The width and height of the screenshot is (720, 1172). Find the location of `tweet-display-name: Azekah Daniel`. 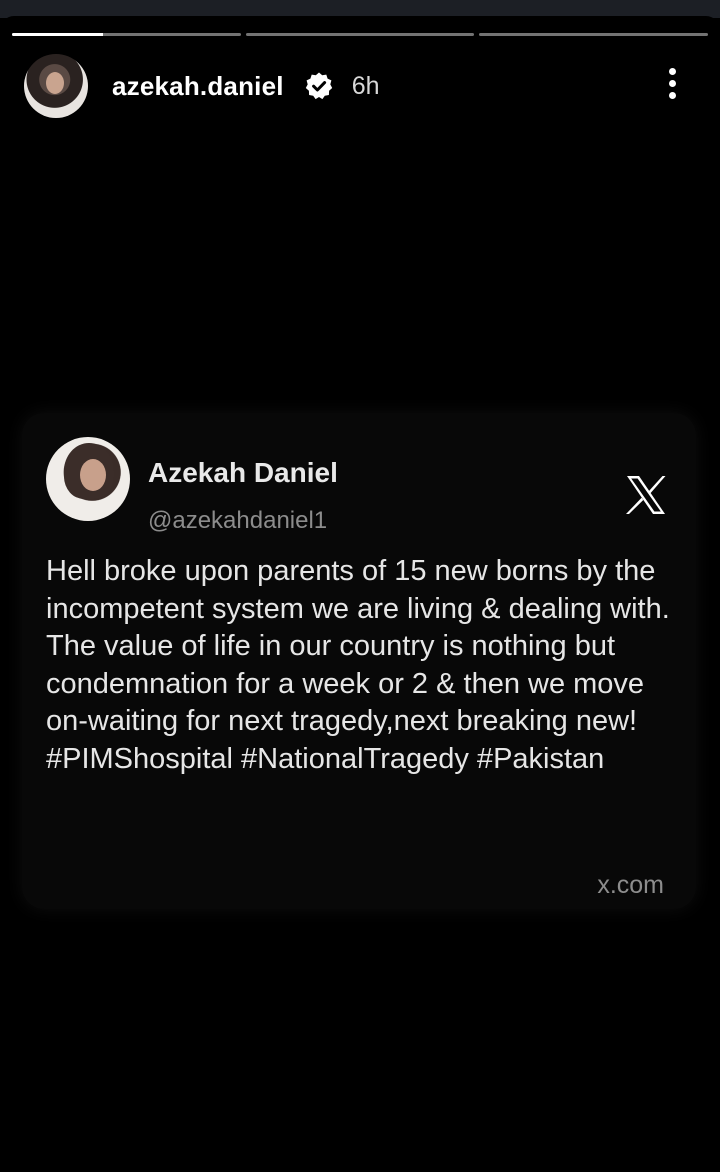

tweet-display-name: Azekah Daniel is located at coordinates (243, 472).